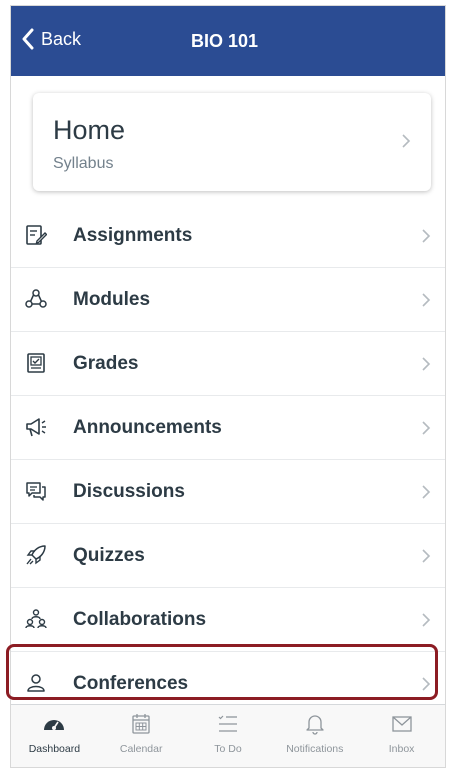 The height and width of the screenshot is (770, 450). I want to click on tab-label: To Do, so click(228, 749).